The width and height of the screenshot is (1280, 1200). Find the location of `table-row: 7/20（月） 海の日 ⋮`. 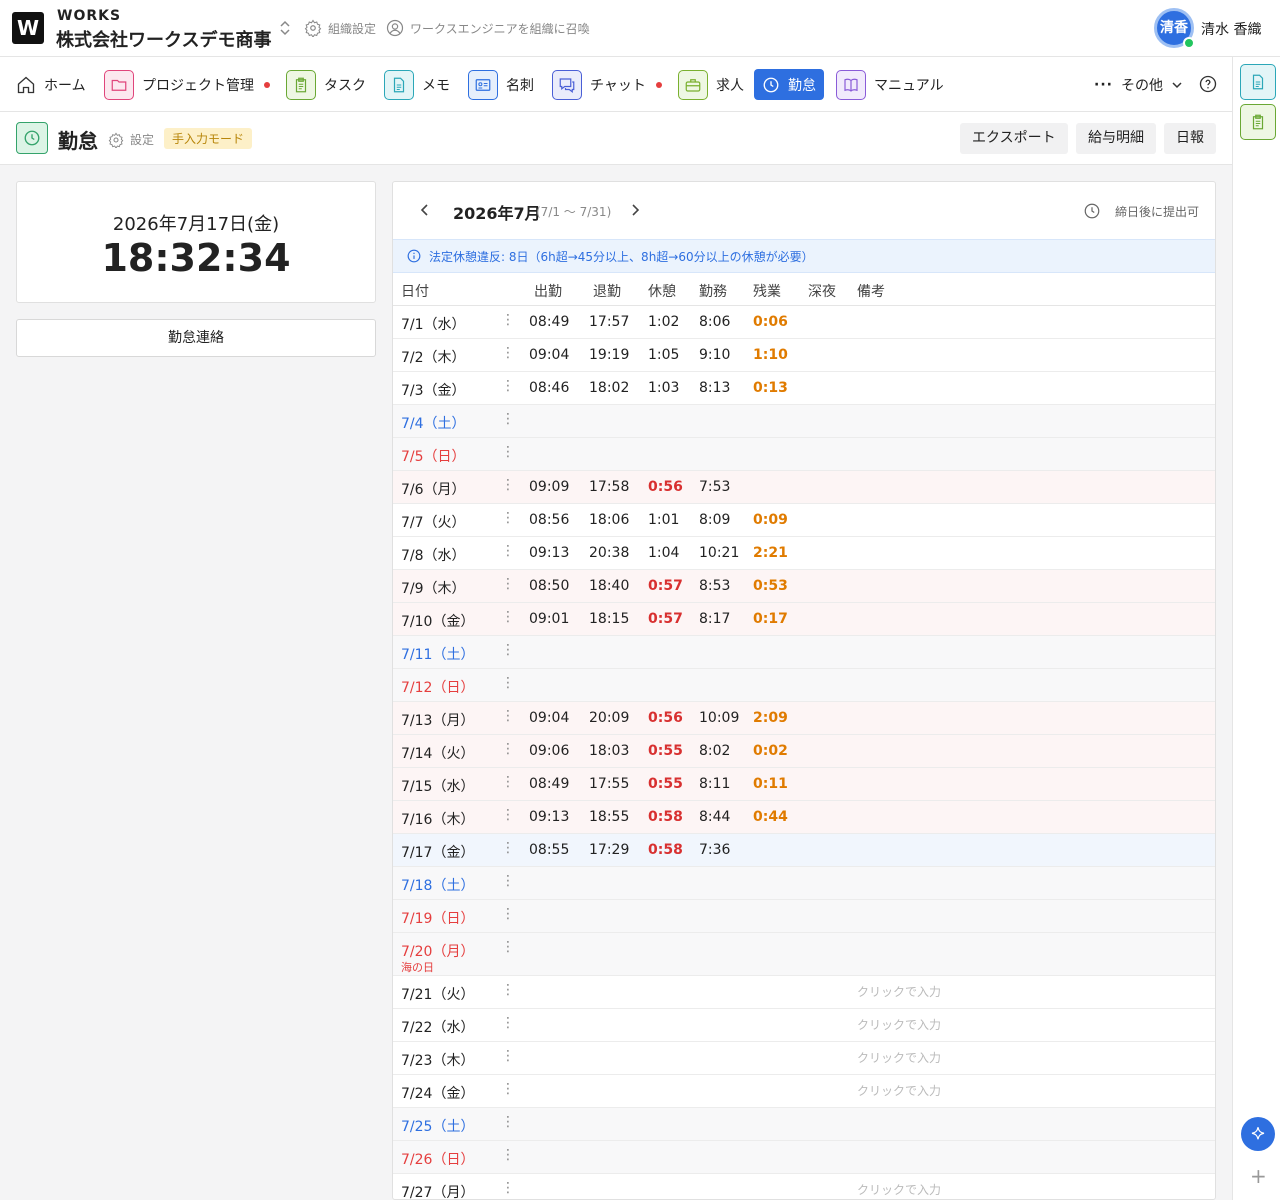

table-row: 7/20（月） 海の日 ⋮ is located at coordinates (804, 954).